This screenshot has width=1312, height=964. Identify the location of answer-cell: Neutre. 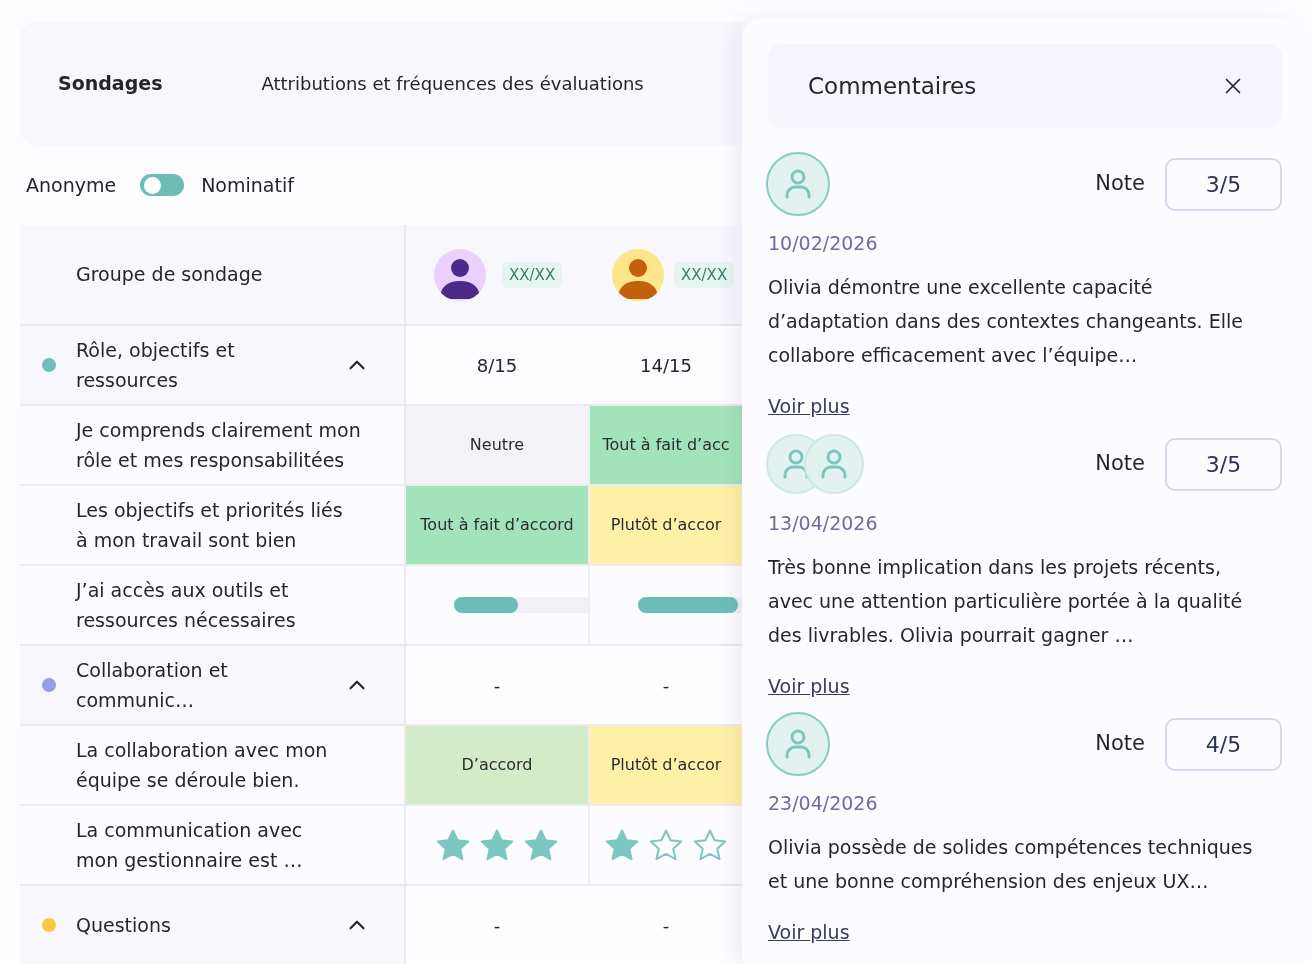
(497, 445).